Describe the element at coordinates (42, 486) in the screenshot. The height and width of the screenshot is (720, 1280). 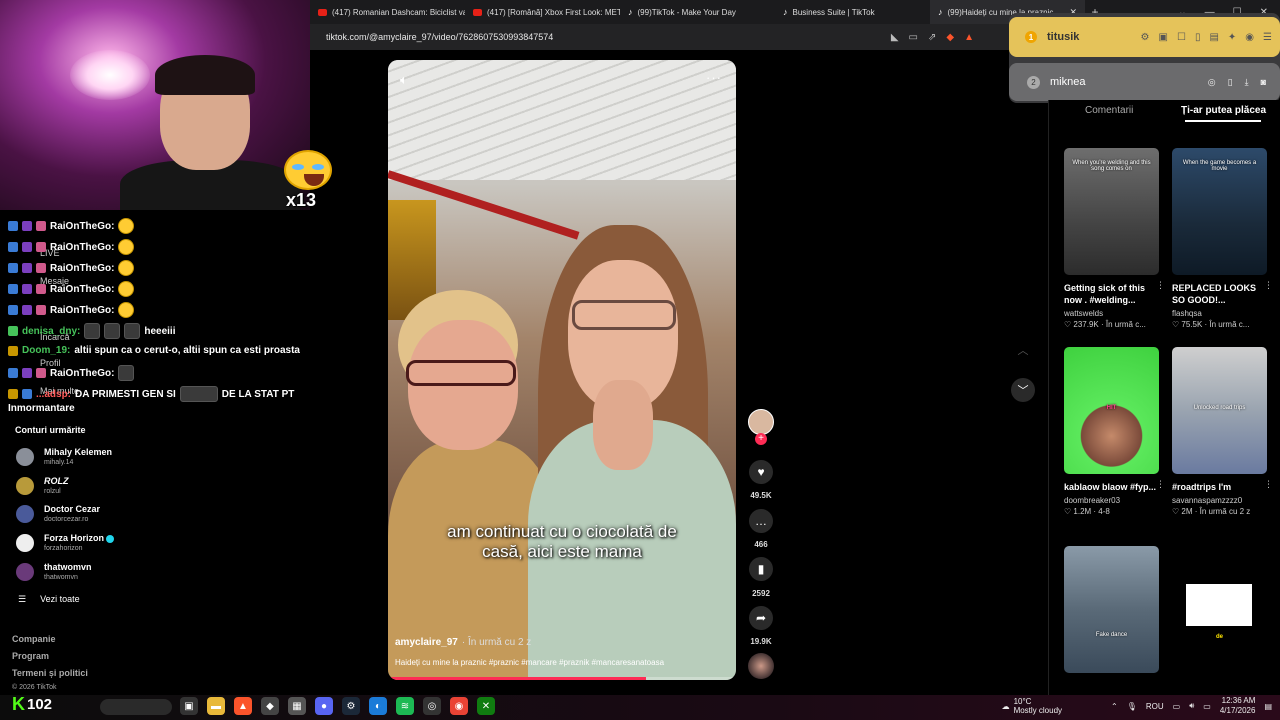
I see `followed-account: ROLZ rolzul` at that location.